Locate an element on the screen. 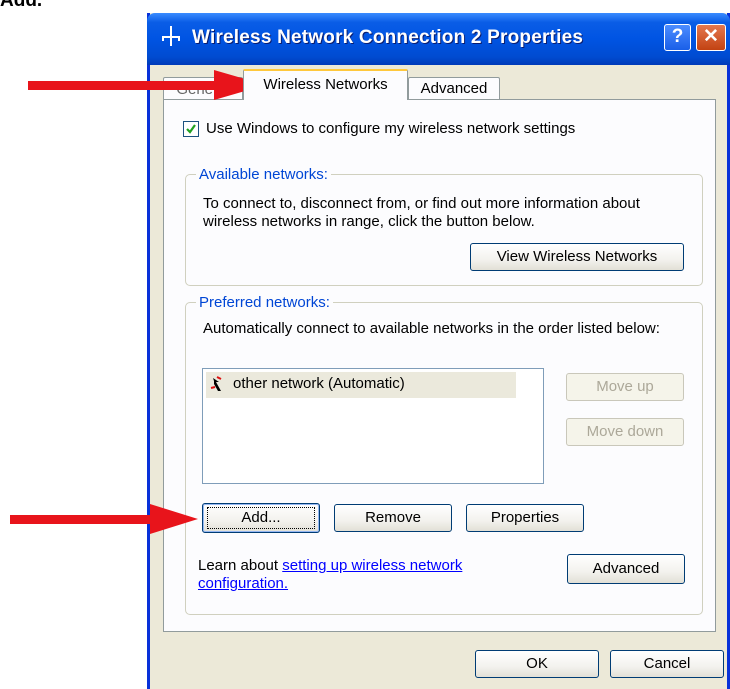 Image resolution: width=730 pixels, height=689 pixels. cancel-button: Cancel is located at coordinates (667, 664).